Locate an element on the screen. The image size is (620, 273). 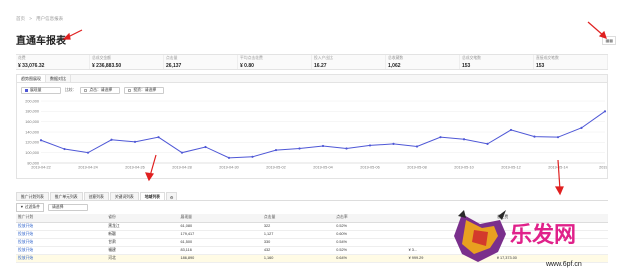
logo-horn-left is located at coordinates (462, 214).